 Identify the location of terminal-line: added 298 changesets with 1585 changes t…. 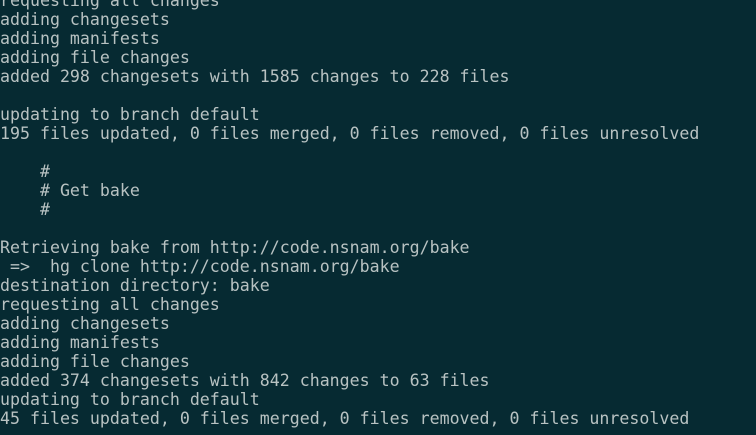
(255, 76).